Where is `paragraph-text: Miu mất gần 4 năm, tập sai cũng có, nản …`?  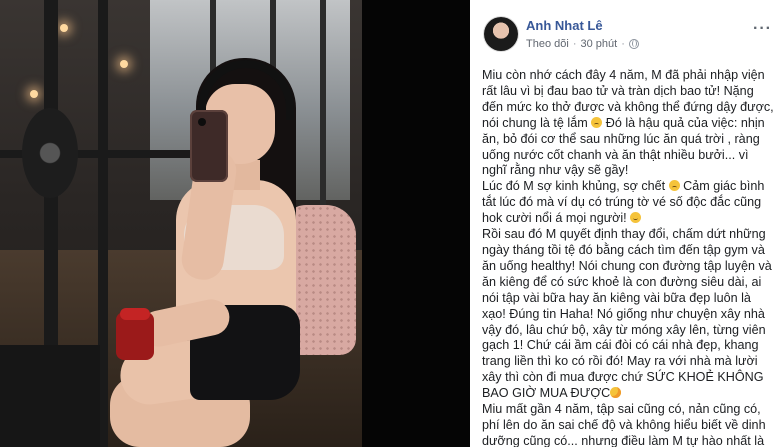
paragraph-text: Miu mất gần 4 năm, tập sai cũng có, nản … is located at coordinates (624, 424).